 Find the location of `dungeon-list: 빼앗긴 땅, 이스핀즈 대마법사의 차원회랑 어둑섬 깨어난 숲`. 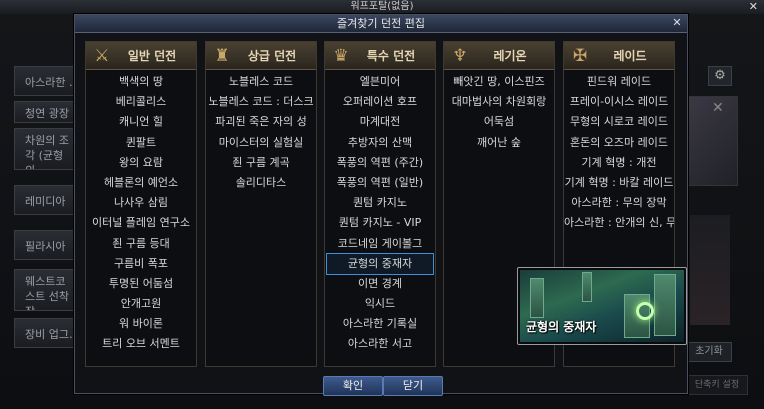

dungeon-list: 빼앗긴 땅, 이스핀즈 대마법사의 차원회랑 어둑섬 깨어난 숲 is located at coordinates (499, 111).